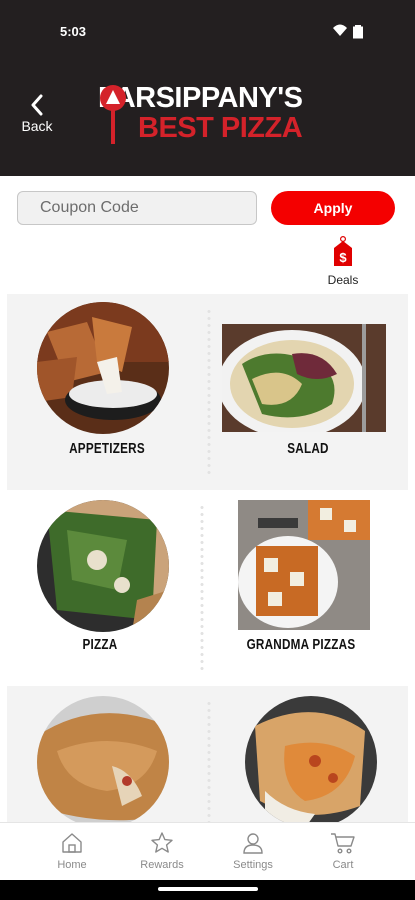 This screenshot has height=900, width=415. I want to click on category-row, so click(207, 755).